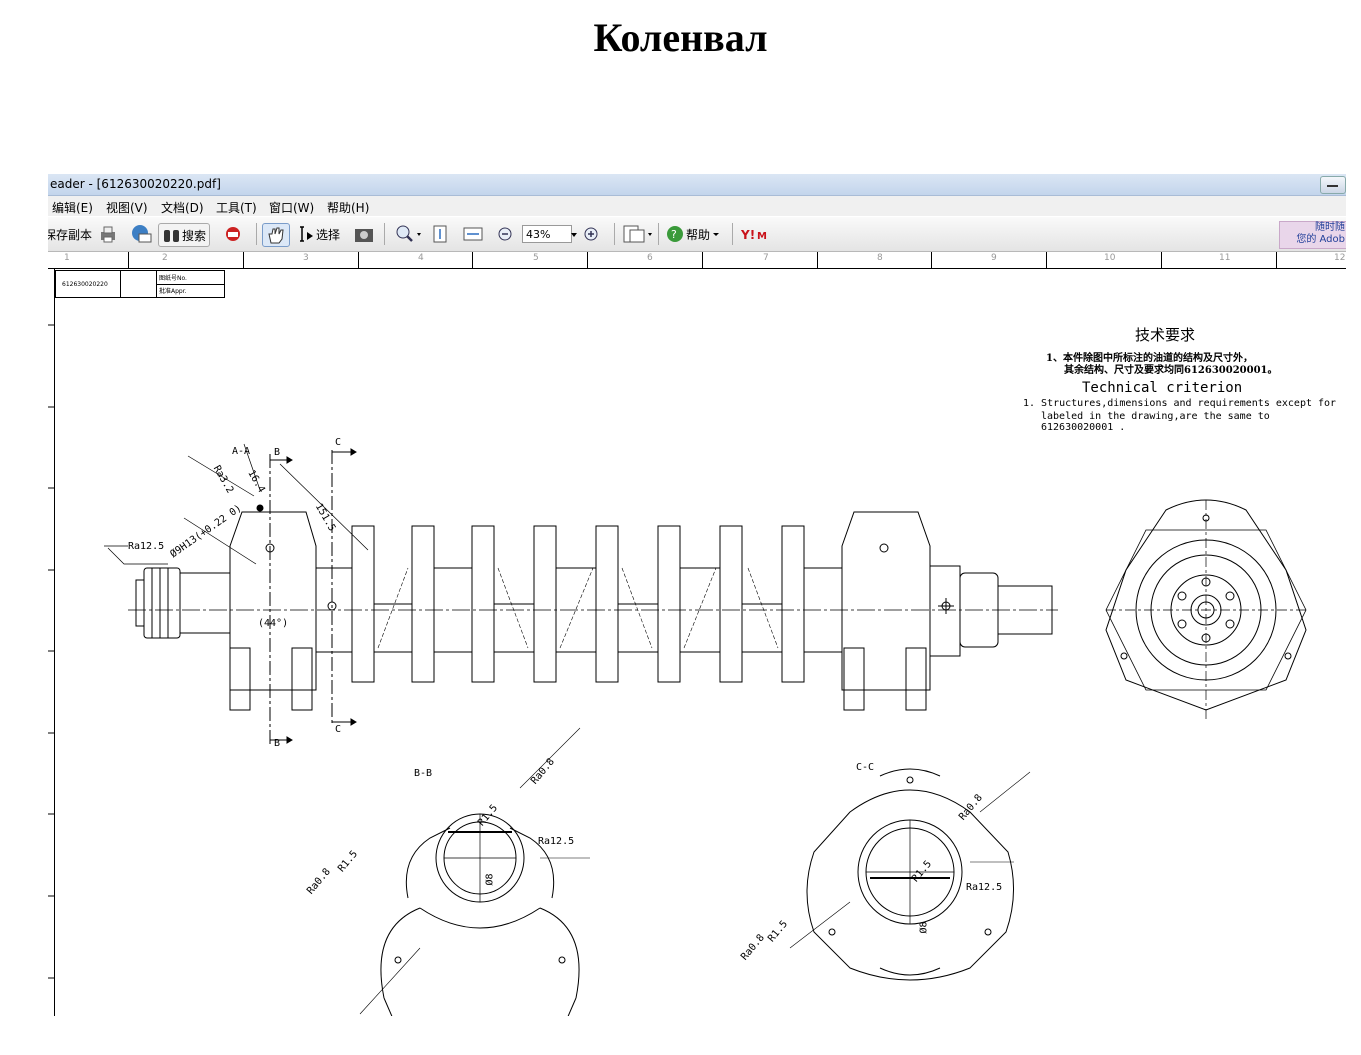  What do you see at coordinates (277, 452) in the screenshot?
I see `section-mark-b-top: B` at bounding box center [277, 452].